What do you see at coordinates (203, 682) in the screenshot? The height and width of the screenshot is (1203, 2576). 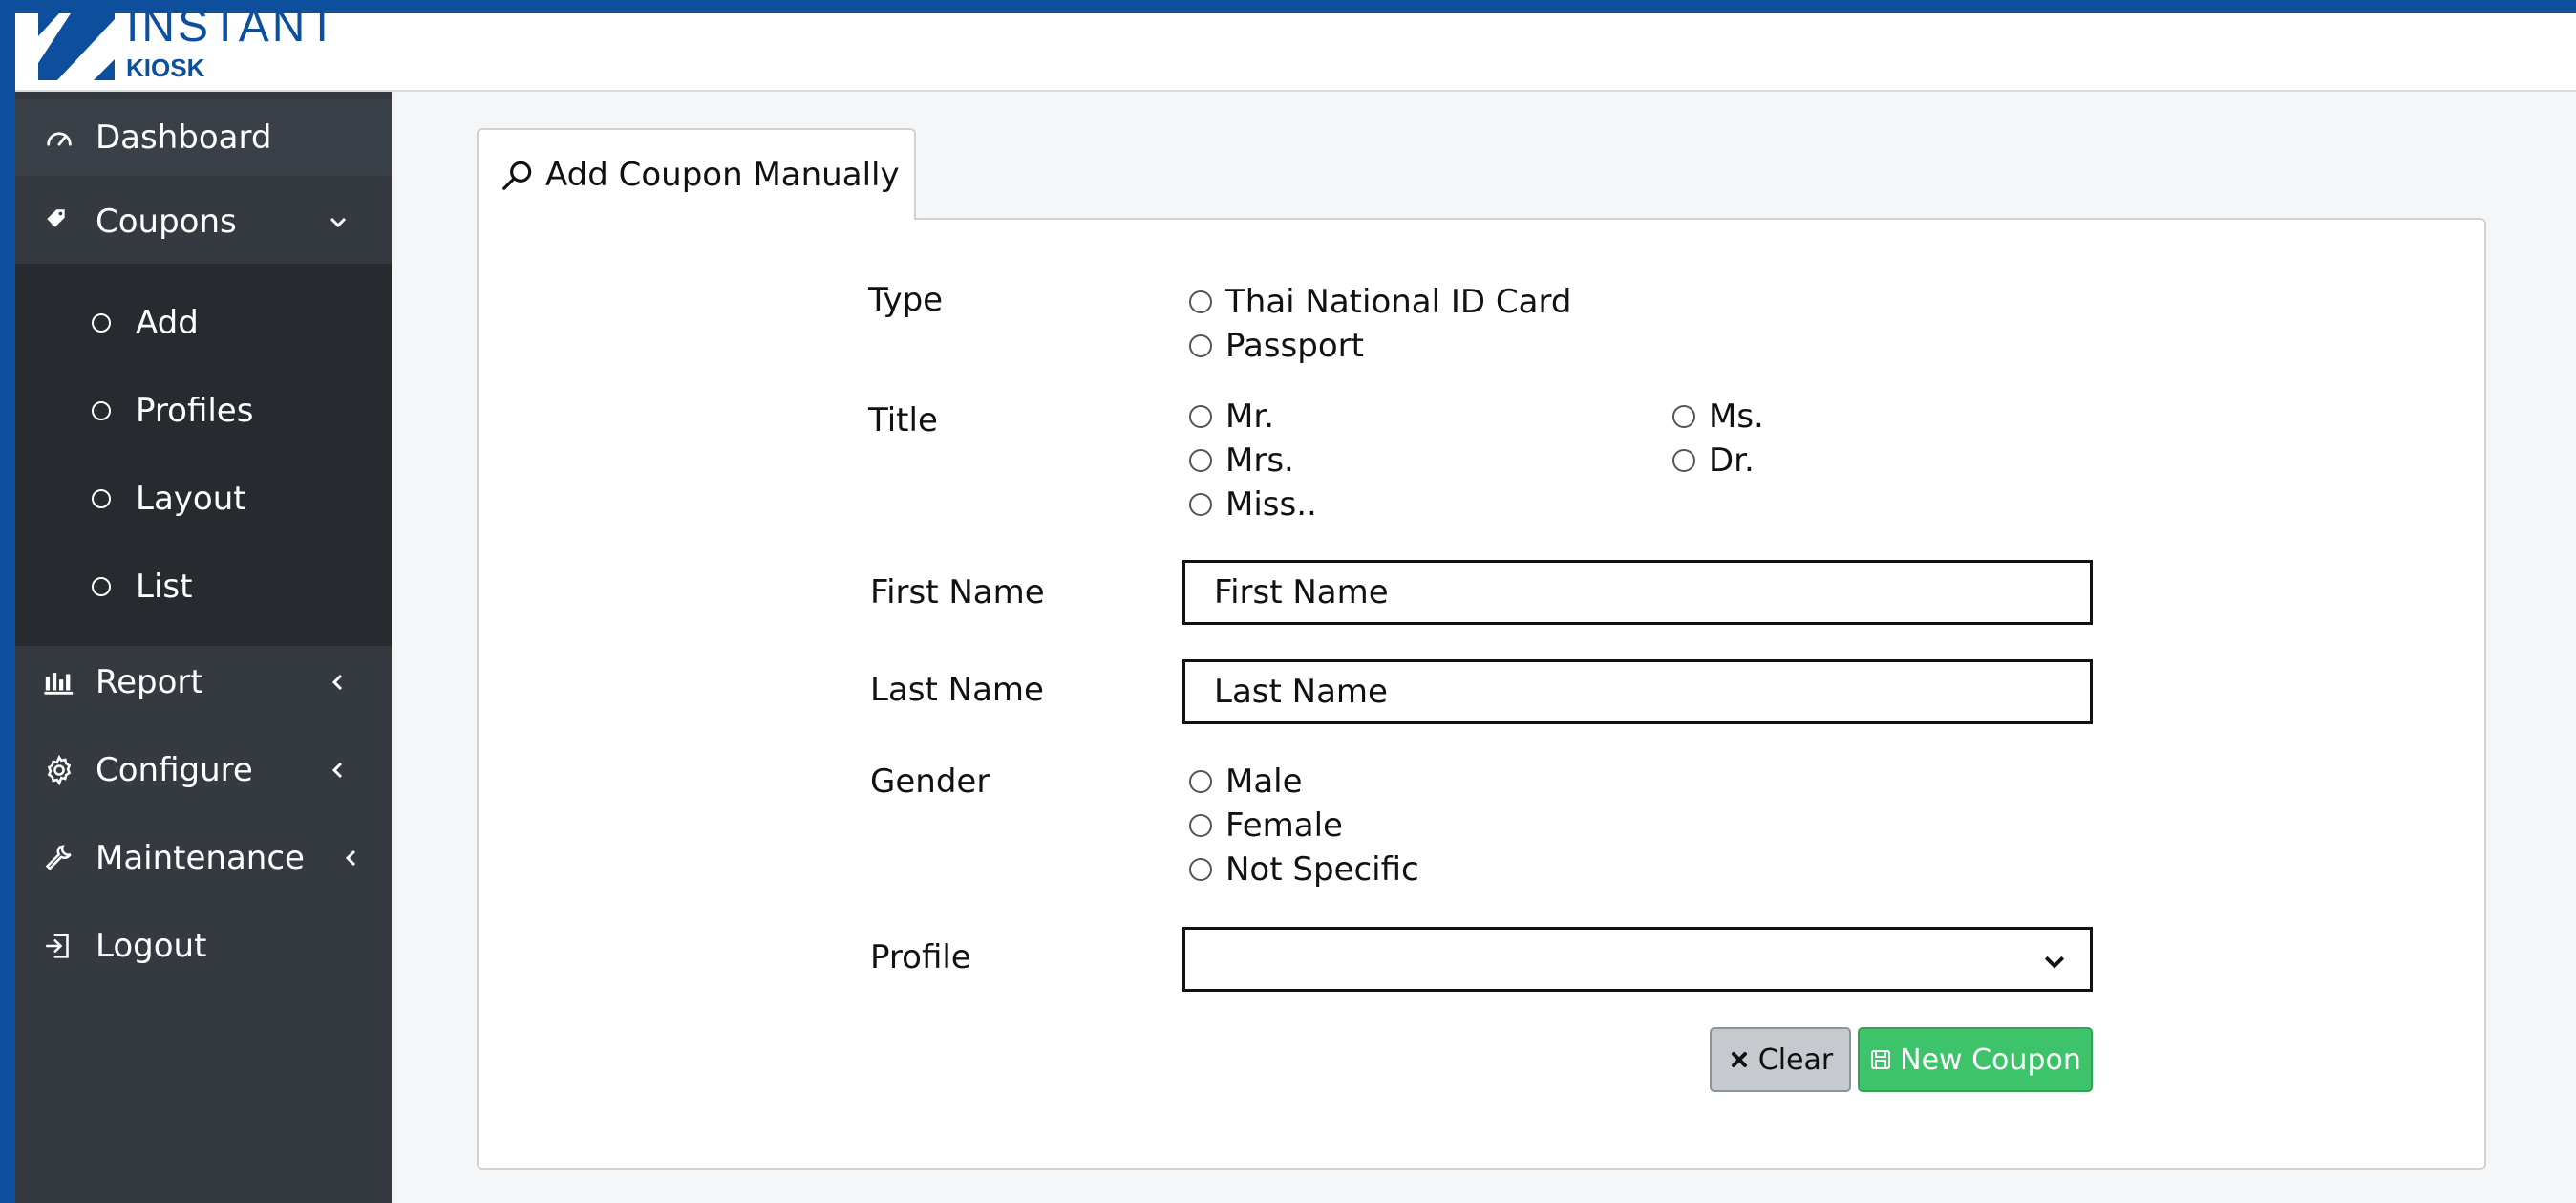 I see `sidebar-item-report: Report` at bounding box center [203, 682].